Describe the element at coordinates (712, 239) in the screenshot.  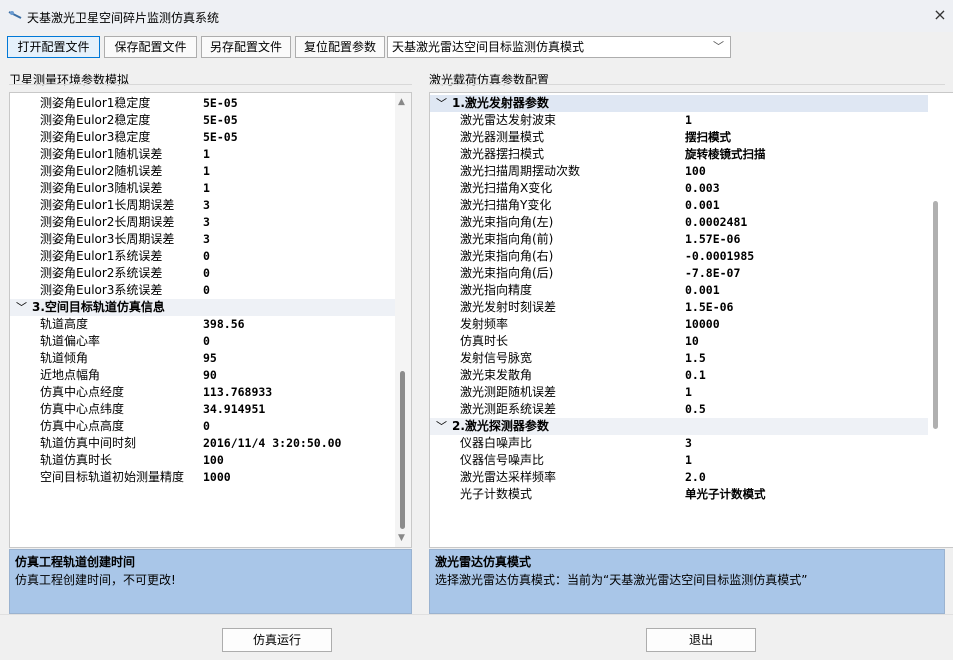
I see `property-value: 1.57E-06` at that location.